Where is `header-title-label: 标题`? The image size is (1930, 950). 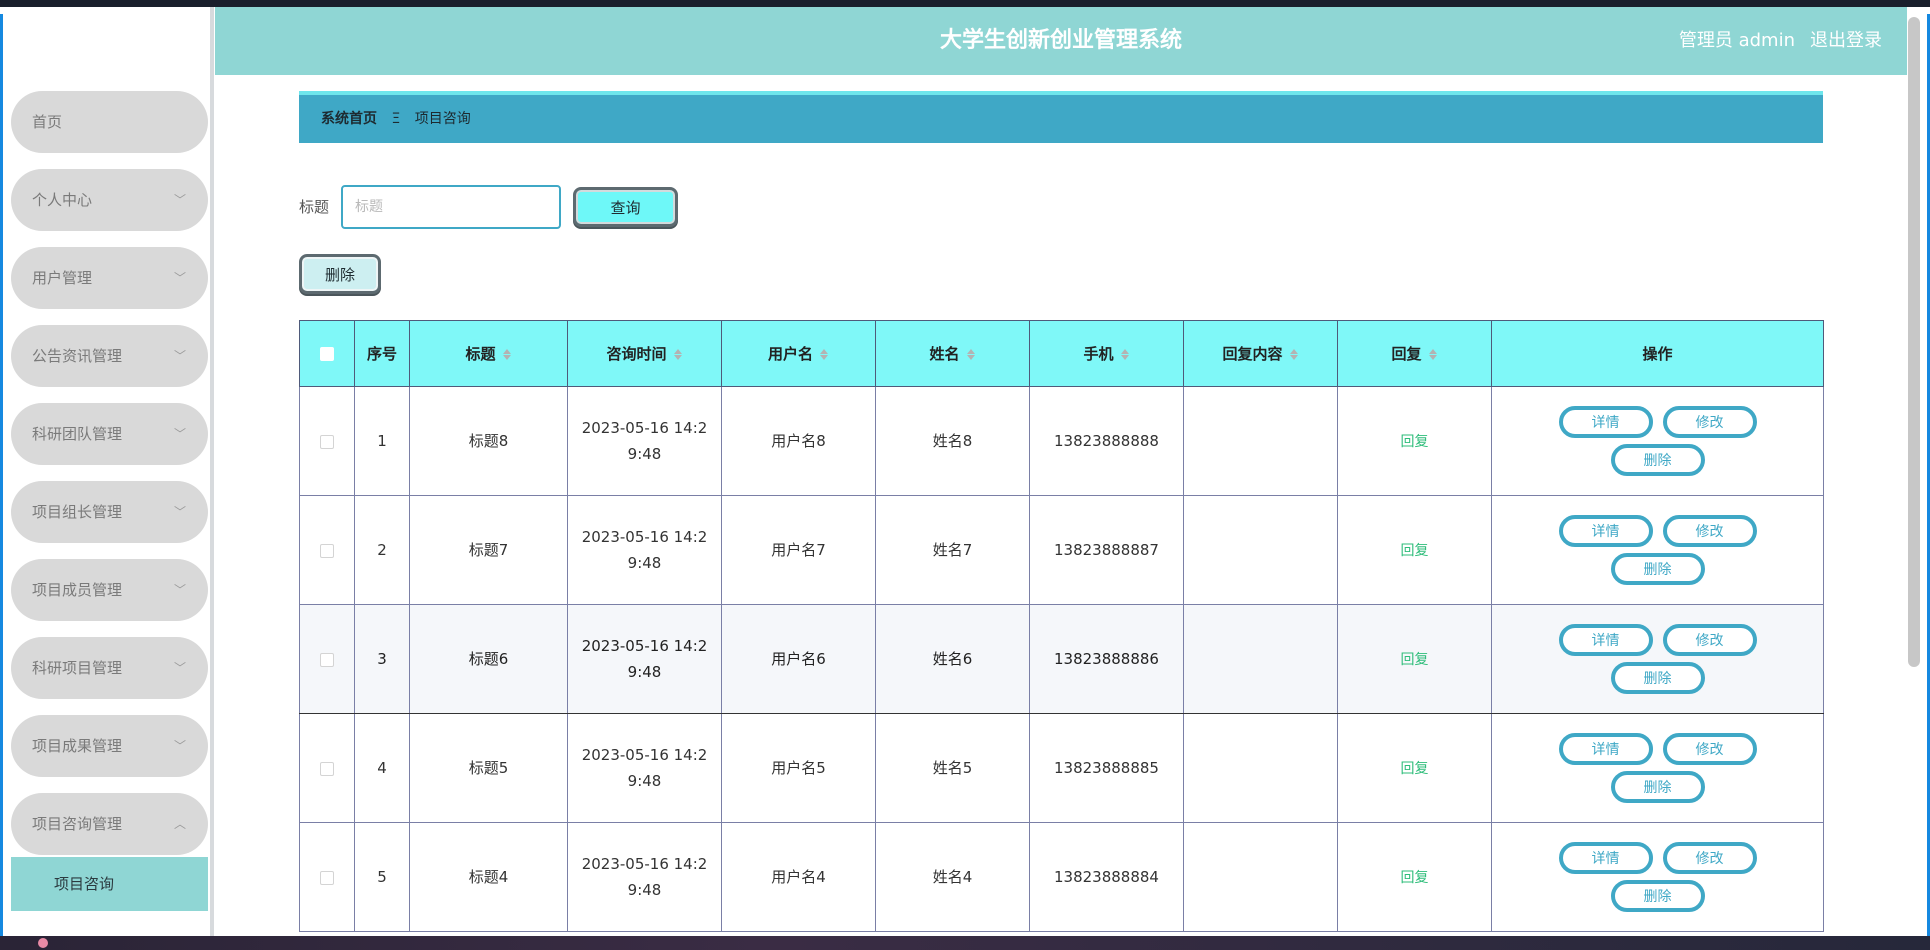
header-title-label: 标题 is located at coordinates (480, 354).